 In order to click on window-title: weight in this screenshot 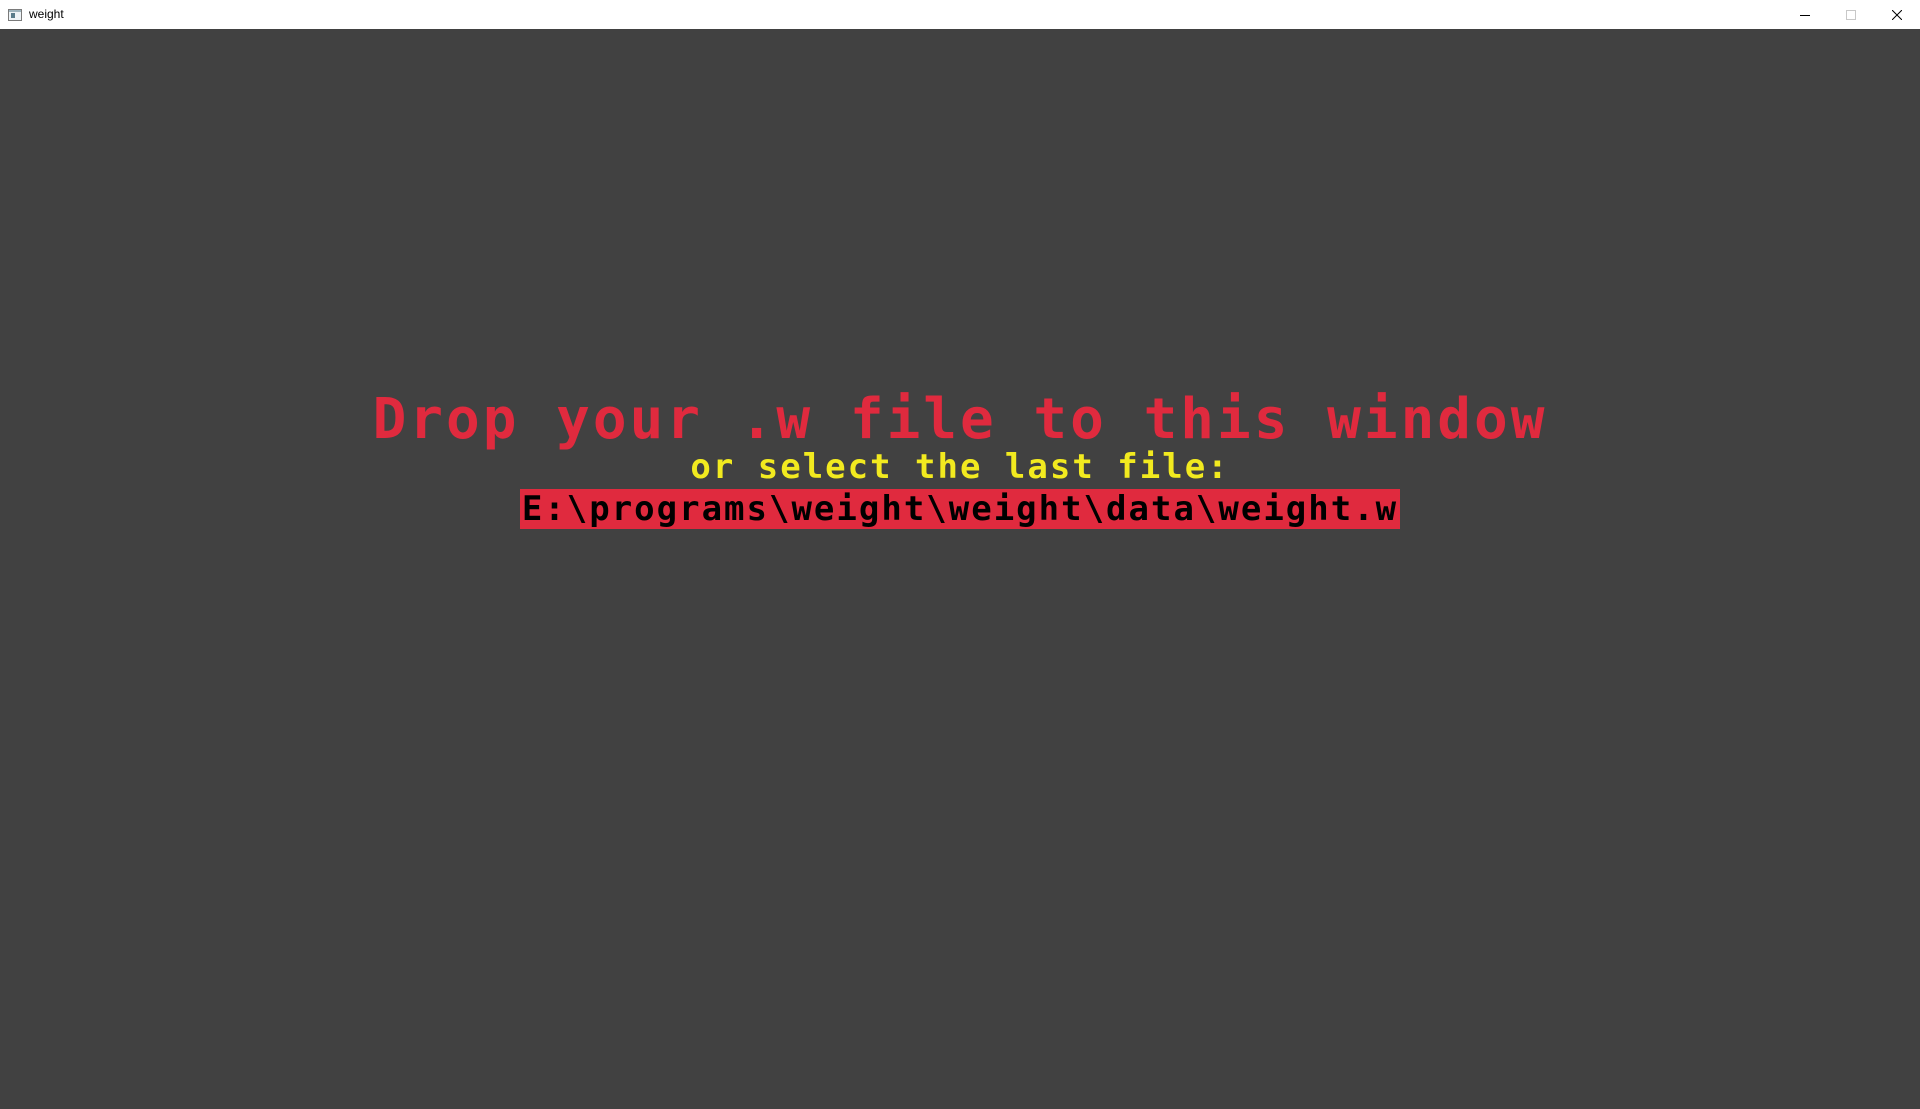, I will do `click(46, 14)`.